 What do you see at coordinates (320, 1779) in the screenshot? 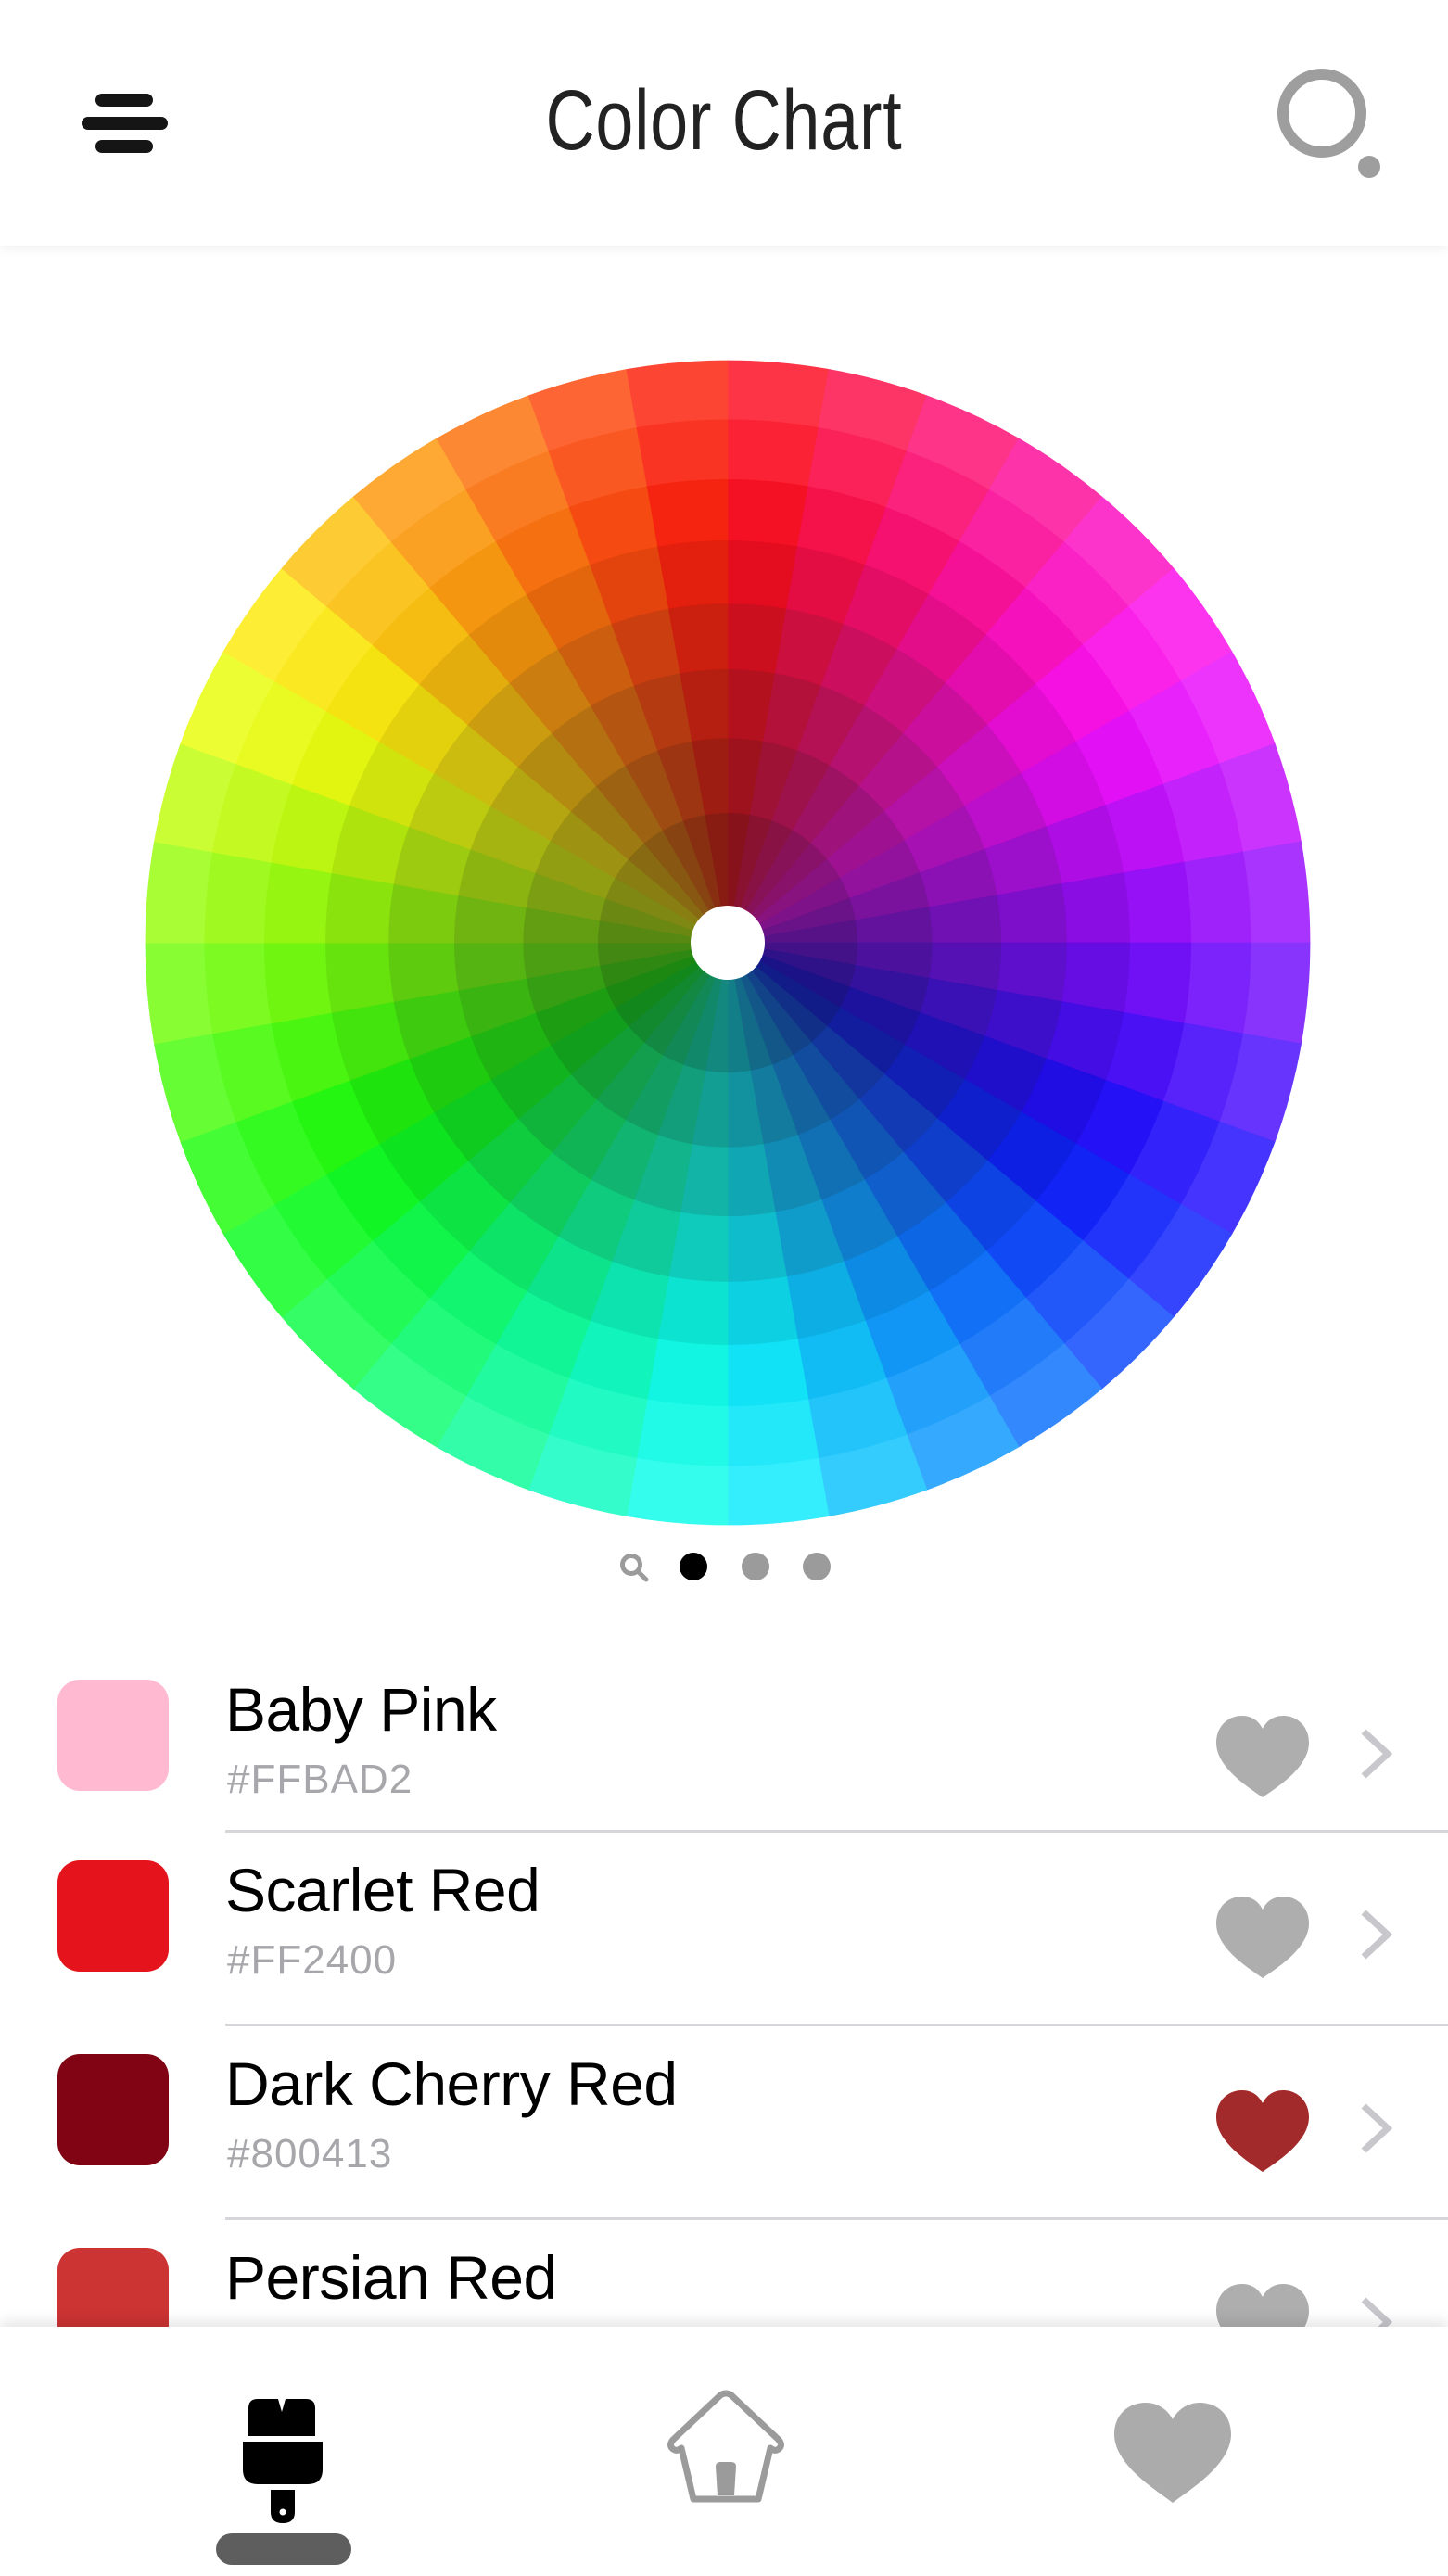
I see `color-hex: #FFBAD2` at bounding box center [320, 1779].